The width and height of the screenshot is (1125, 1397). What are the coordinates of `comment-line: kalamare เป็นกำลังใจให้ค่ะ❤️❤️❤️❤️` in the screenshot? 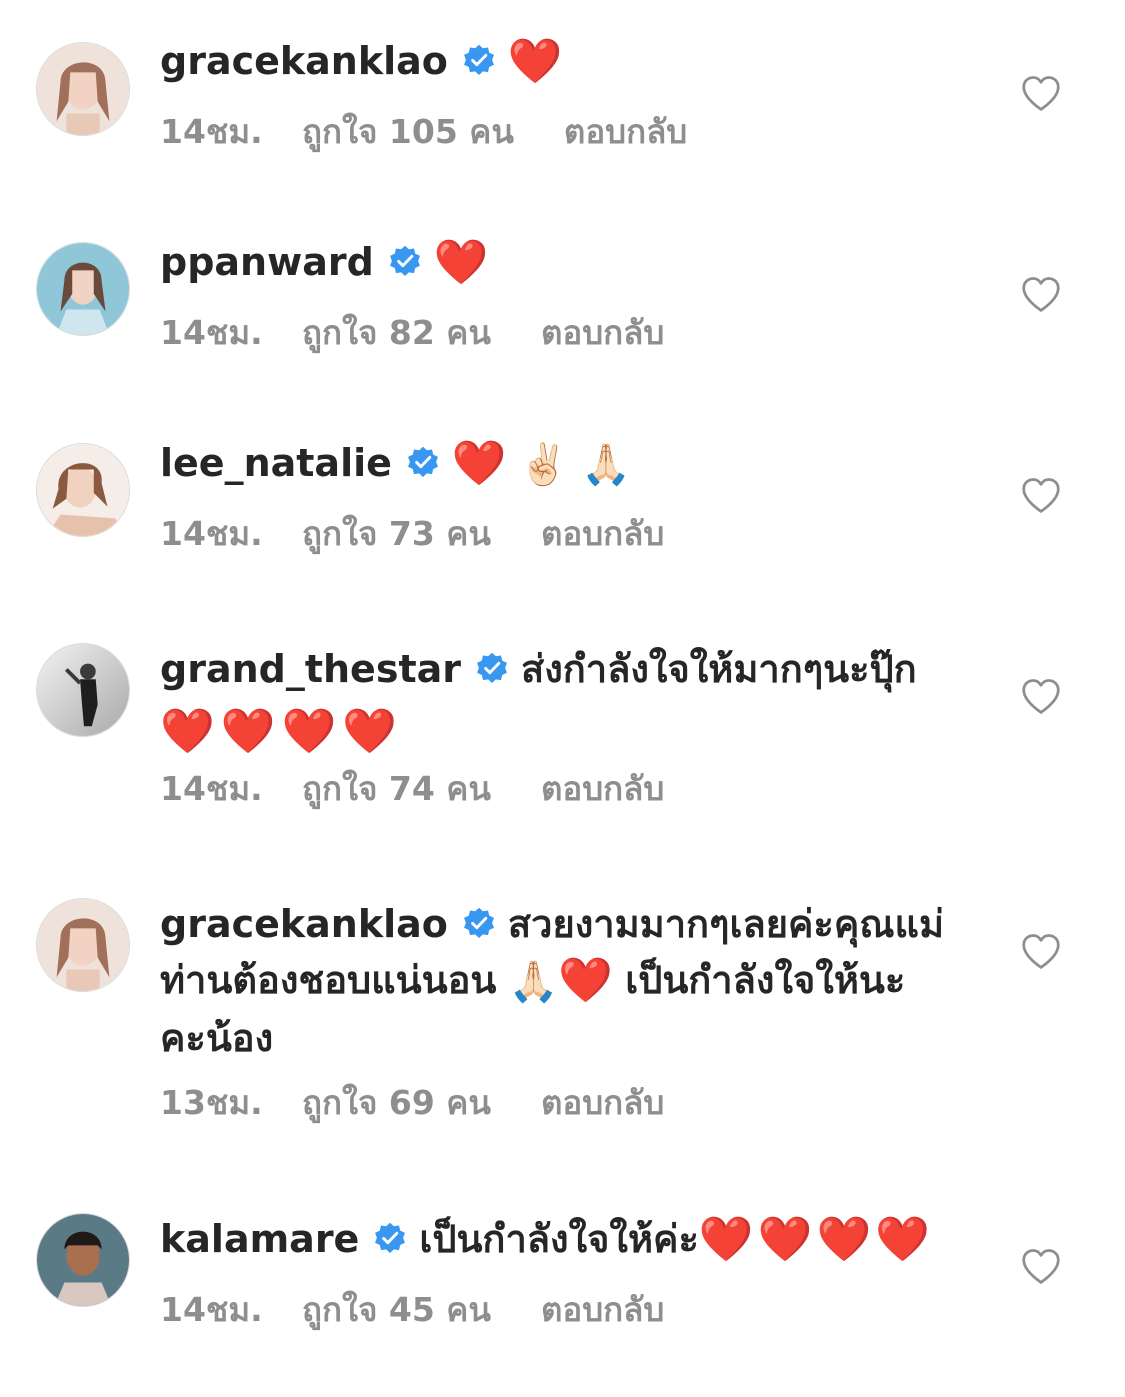 It's located at (560, 1239).